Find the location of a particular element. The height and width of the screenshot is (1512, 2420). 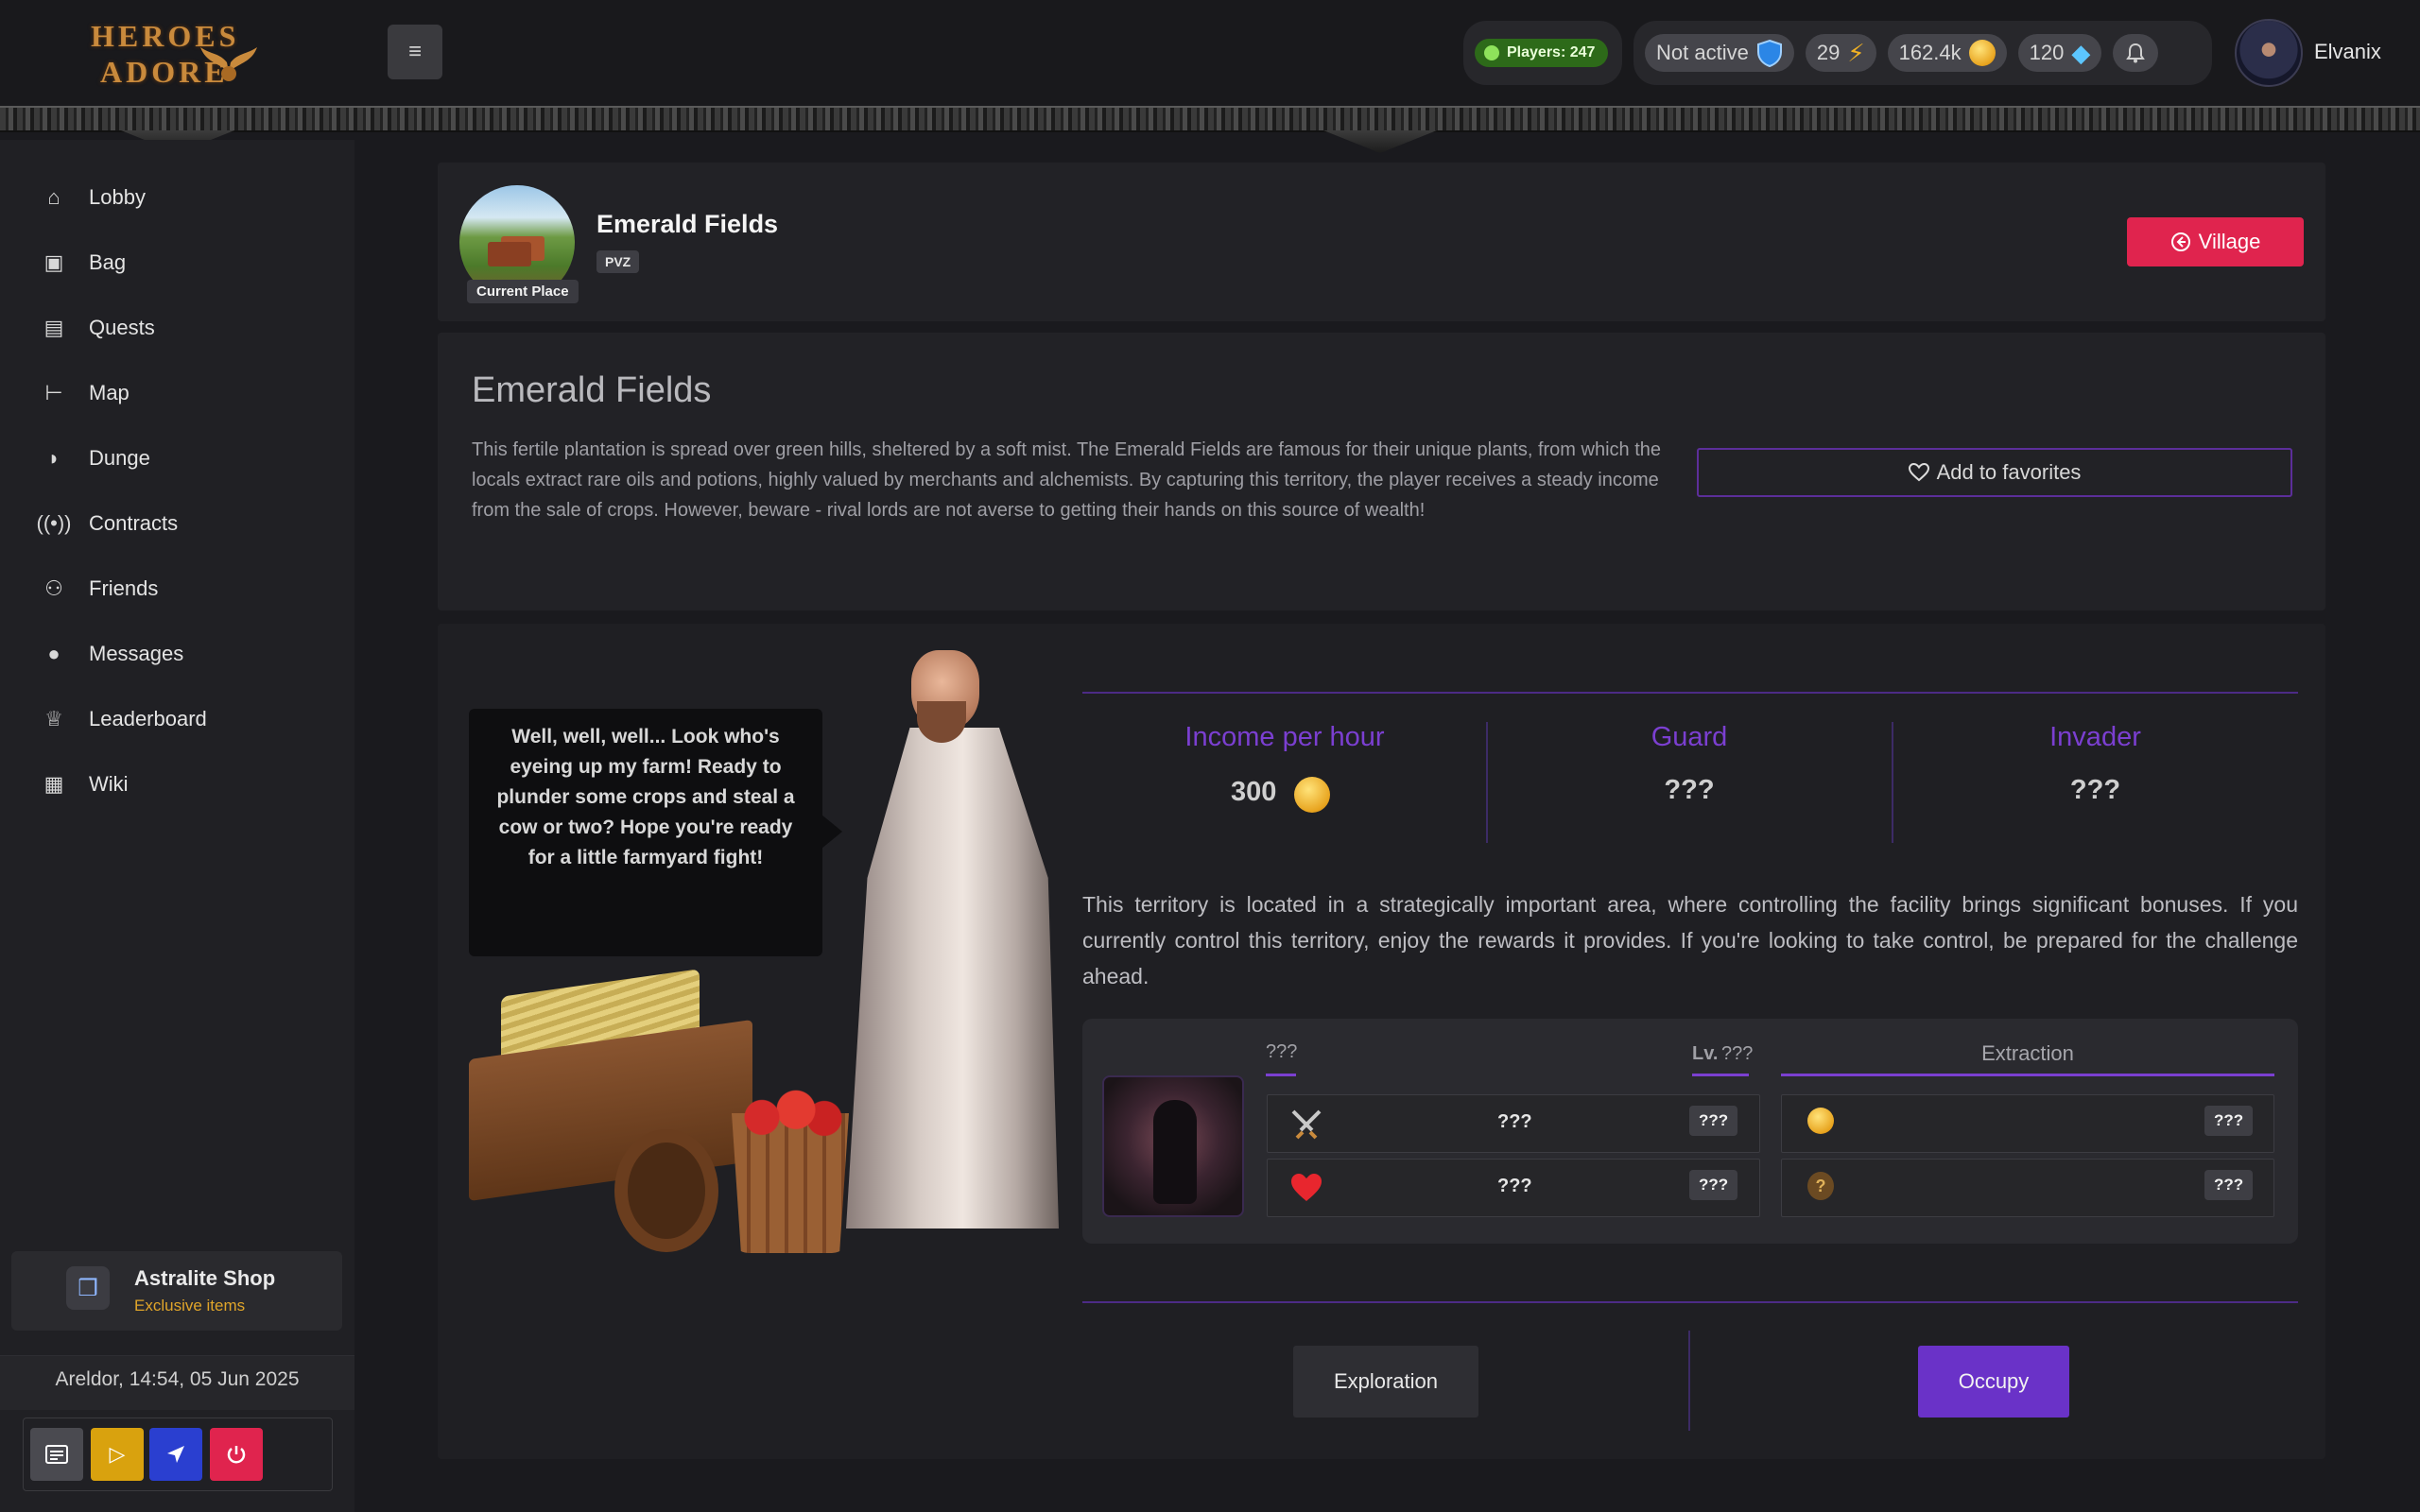

username: Elvanix is located at coordinates (2347, 52).